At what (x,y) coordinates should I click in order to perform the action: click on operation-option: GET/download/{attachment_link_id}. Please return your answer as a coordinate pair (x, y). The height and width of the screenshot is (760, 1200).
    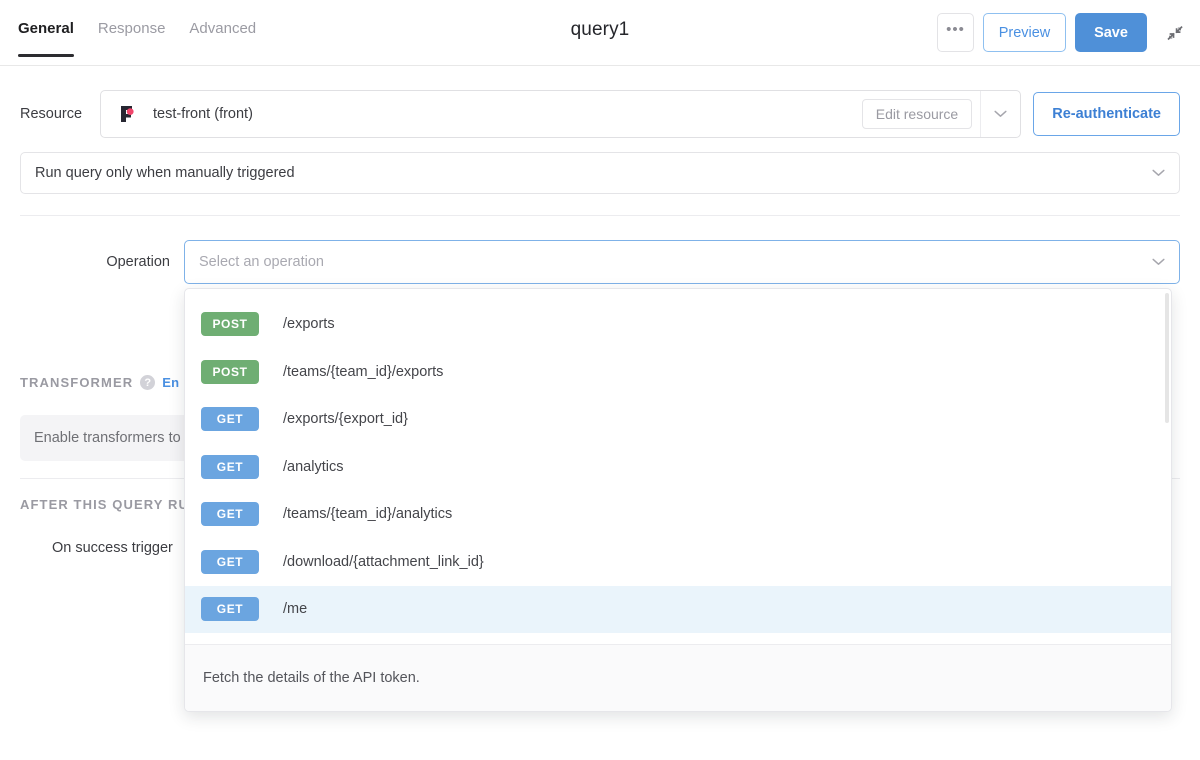
    Looking at the image, I should click on (678, 562).